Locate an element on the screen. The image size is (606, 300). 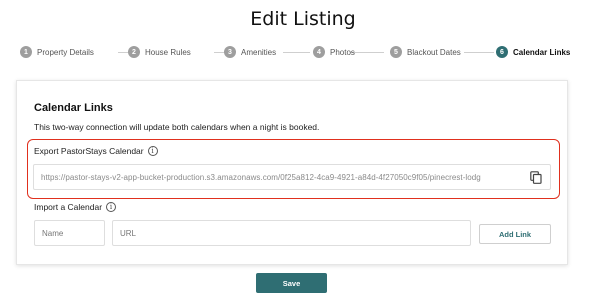
import-calendar-label: Import a Calendar i is located at coordinates (75, 207).